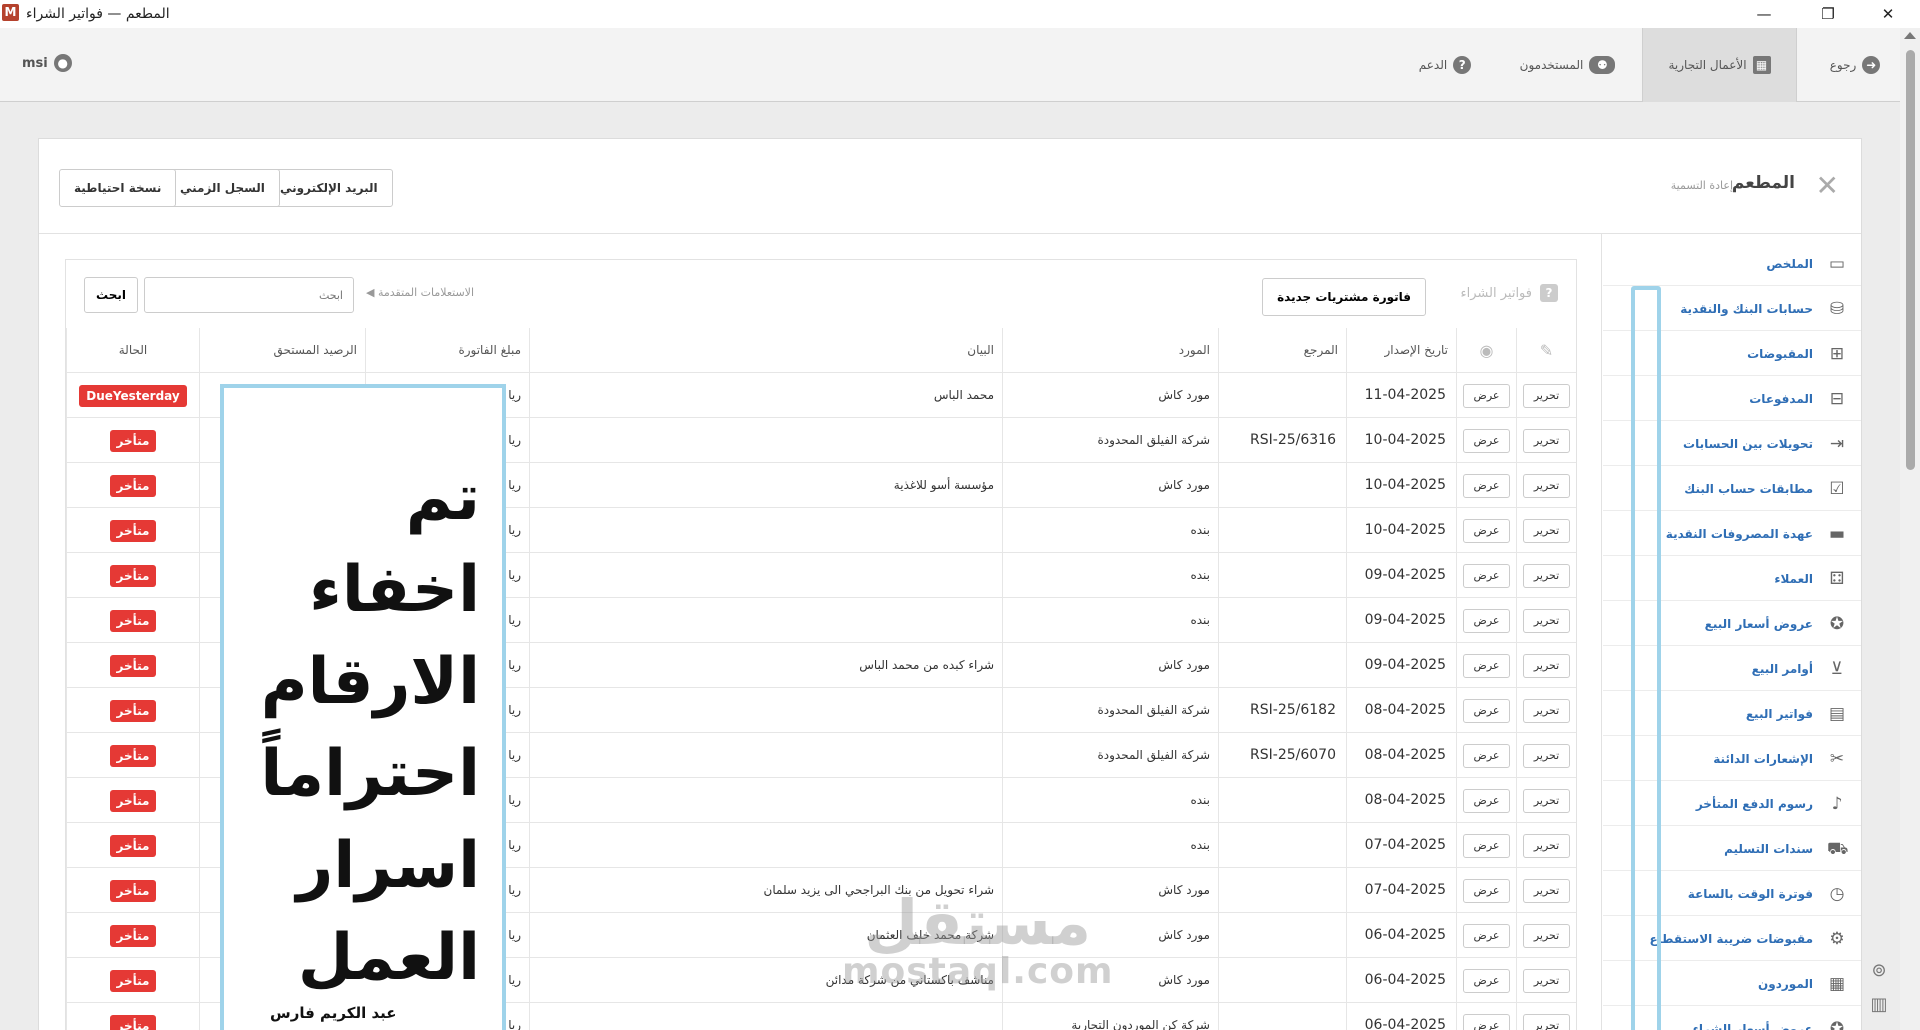 Image resolution: width=1920 pixels, height=1030 pixels. I want to click on col-invoice-amount: مبلغ الفاتورة, so click(447, 350).